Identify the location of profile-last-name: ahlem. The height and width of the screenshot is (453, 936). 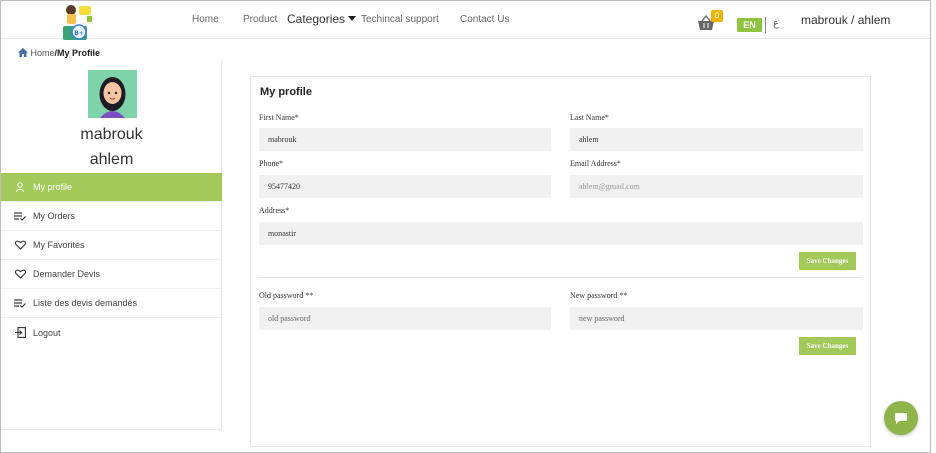
(111, 159).